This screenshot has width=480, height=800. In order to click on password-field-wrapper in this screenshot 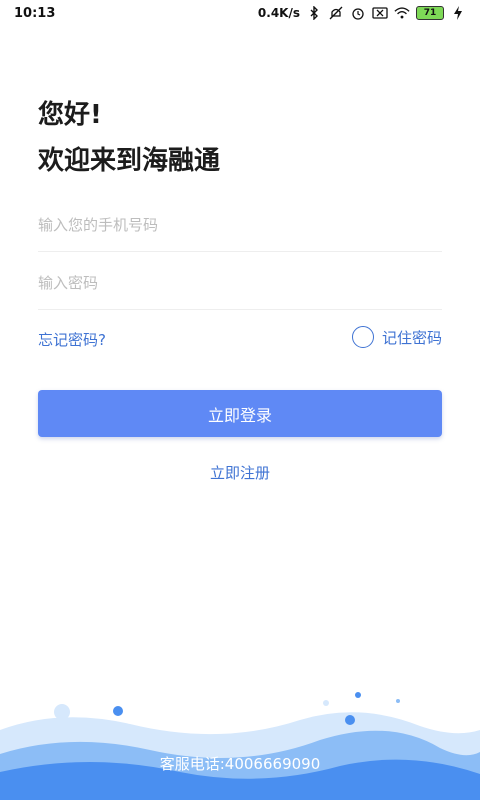, I will do `click(240, 283)`.